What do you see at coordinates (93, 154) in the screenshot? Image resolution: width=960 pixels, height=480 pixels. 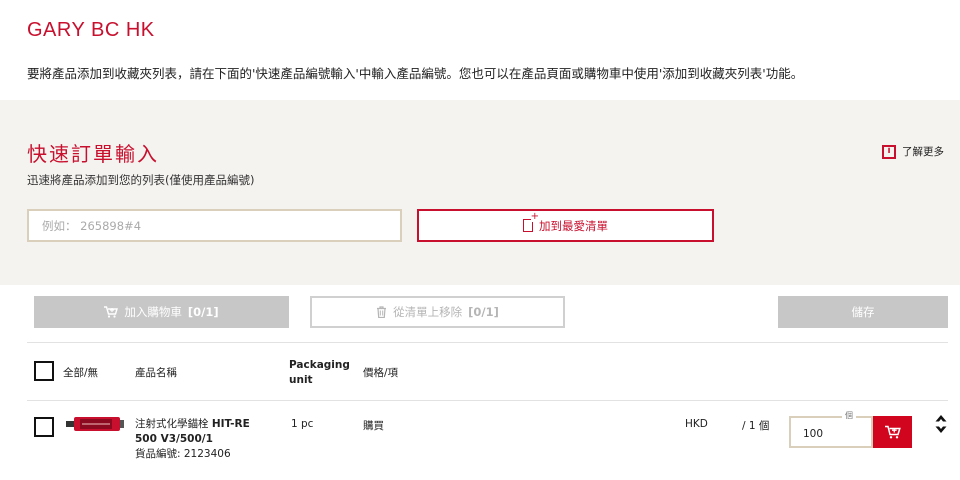 I see `quick-order-title: 快速訂單輸入` at bounding box center [93, 154].